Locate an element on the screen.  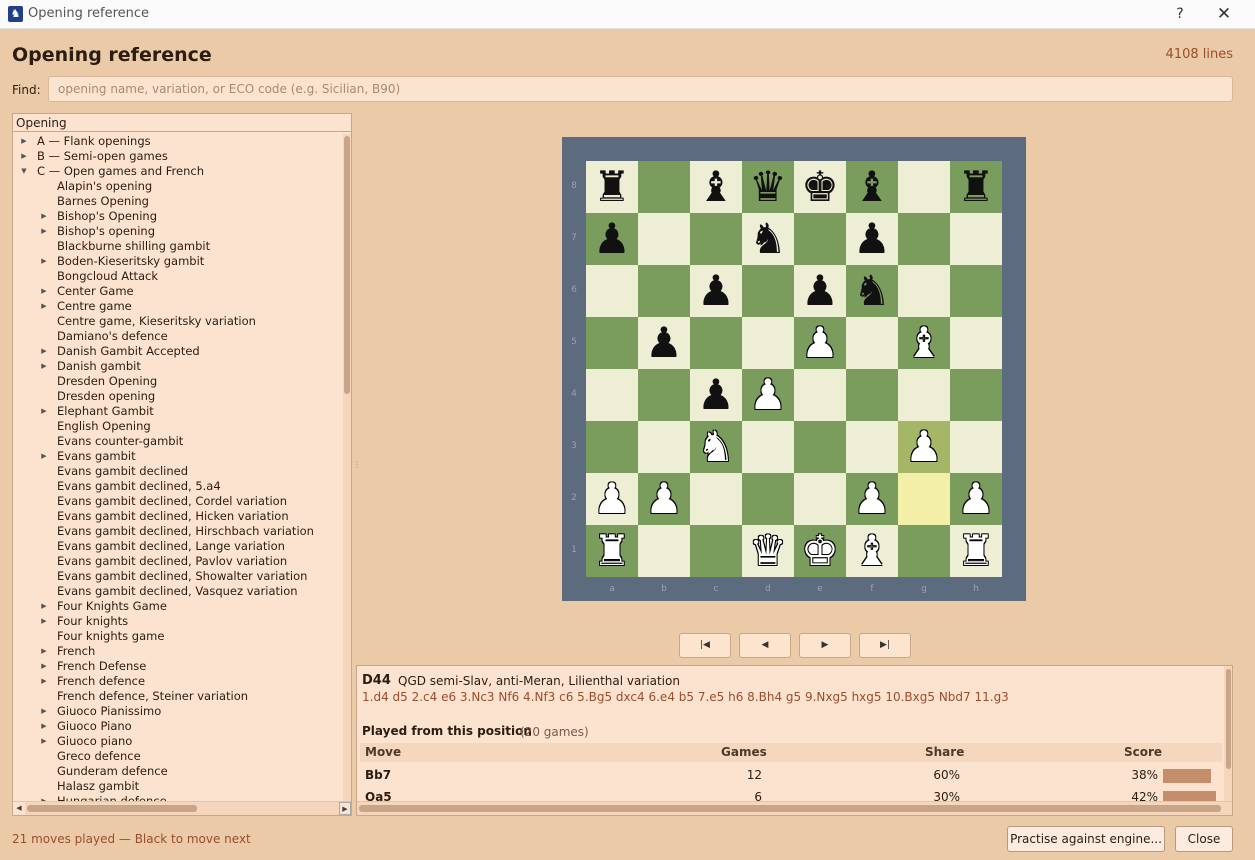
square-c3: ♞ is located at coordinates (716, 447).